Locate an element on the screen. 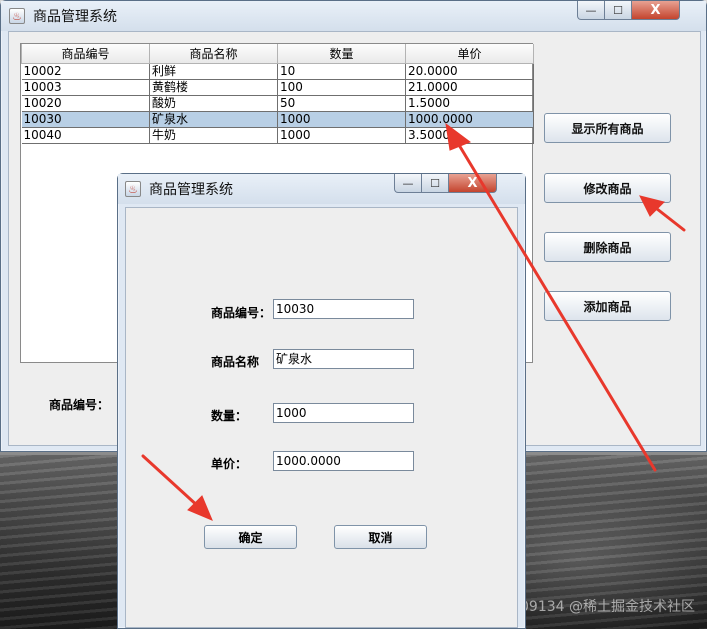 Image resolution: width=707 pixels, height=629 pixels. product-id-field: 10030 is located at coordinates (343, 309).